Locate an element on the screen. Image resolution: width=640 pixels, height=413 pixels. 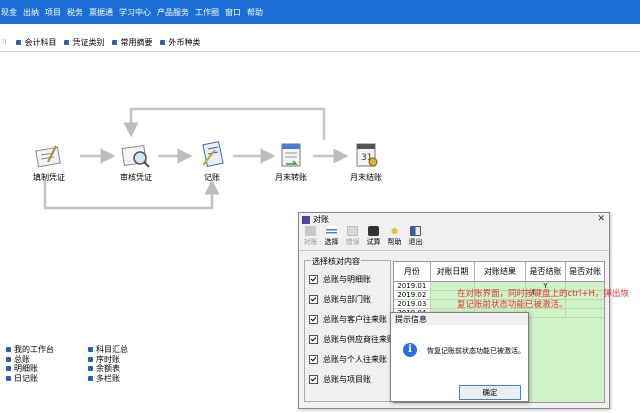
error-button: 错误 is located at coordinates (352, 236).